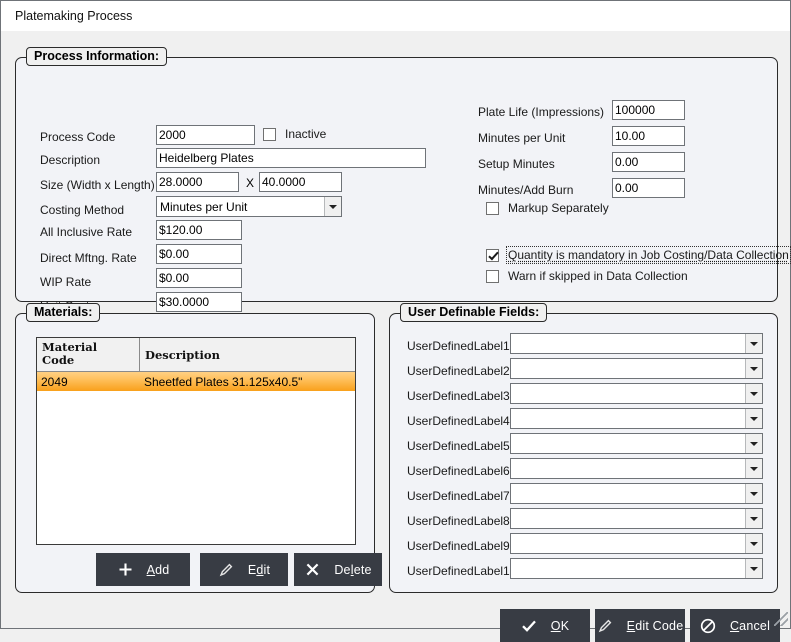  Describe the element at coordinates (63, 312) in the screenshot. I see `materials-caption: Materials:` at that location.